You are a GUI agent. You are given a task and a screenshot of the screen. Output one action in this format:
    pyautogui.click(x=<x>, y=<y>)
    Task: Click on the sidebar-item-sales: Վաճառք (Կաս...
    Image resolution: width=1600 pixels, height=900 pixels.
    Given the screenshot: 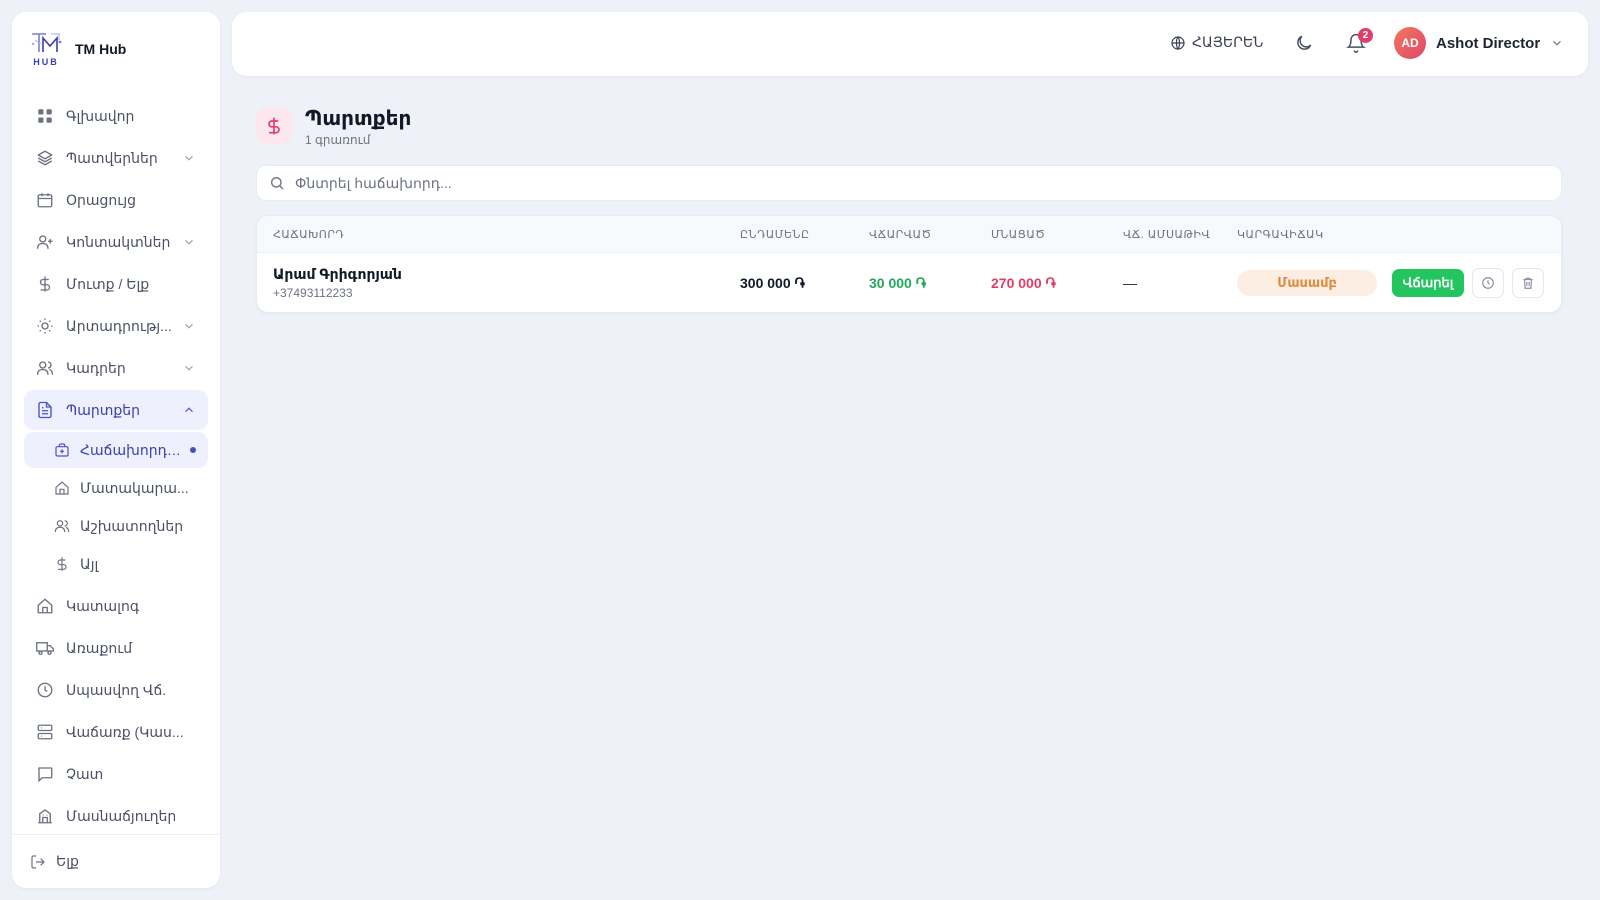 What is the action you would take?
    pyautogui.click(x=116, y=732)
    